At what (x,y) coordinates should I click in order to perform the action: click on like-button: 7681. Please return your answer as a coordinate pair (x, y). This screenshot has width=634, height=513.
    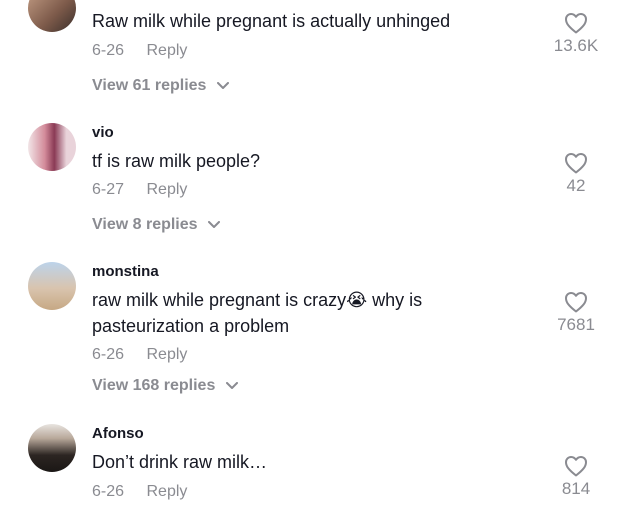
    Looking at the image, I should click on (576, 313).